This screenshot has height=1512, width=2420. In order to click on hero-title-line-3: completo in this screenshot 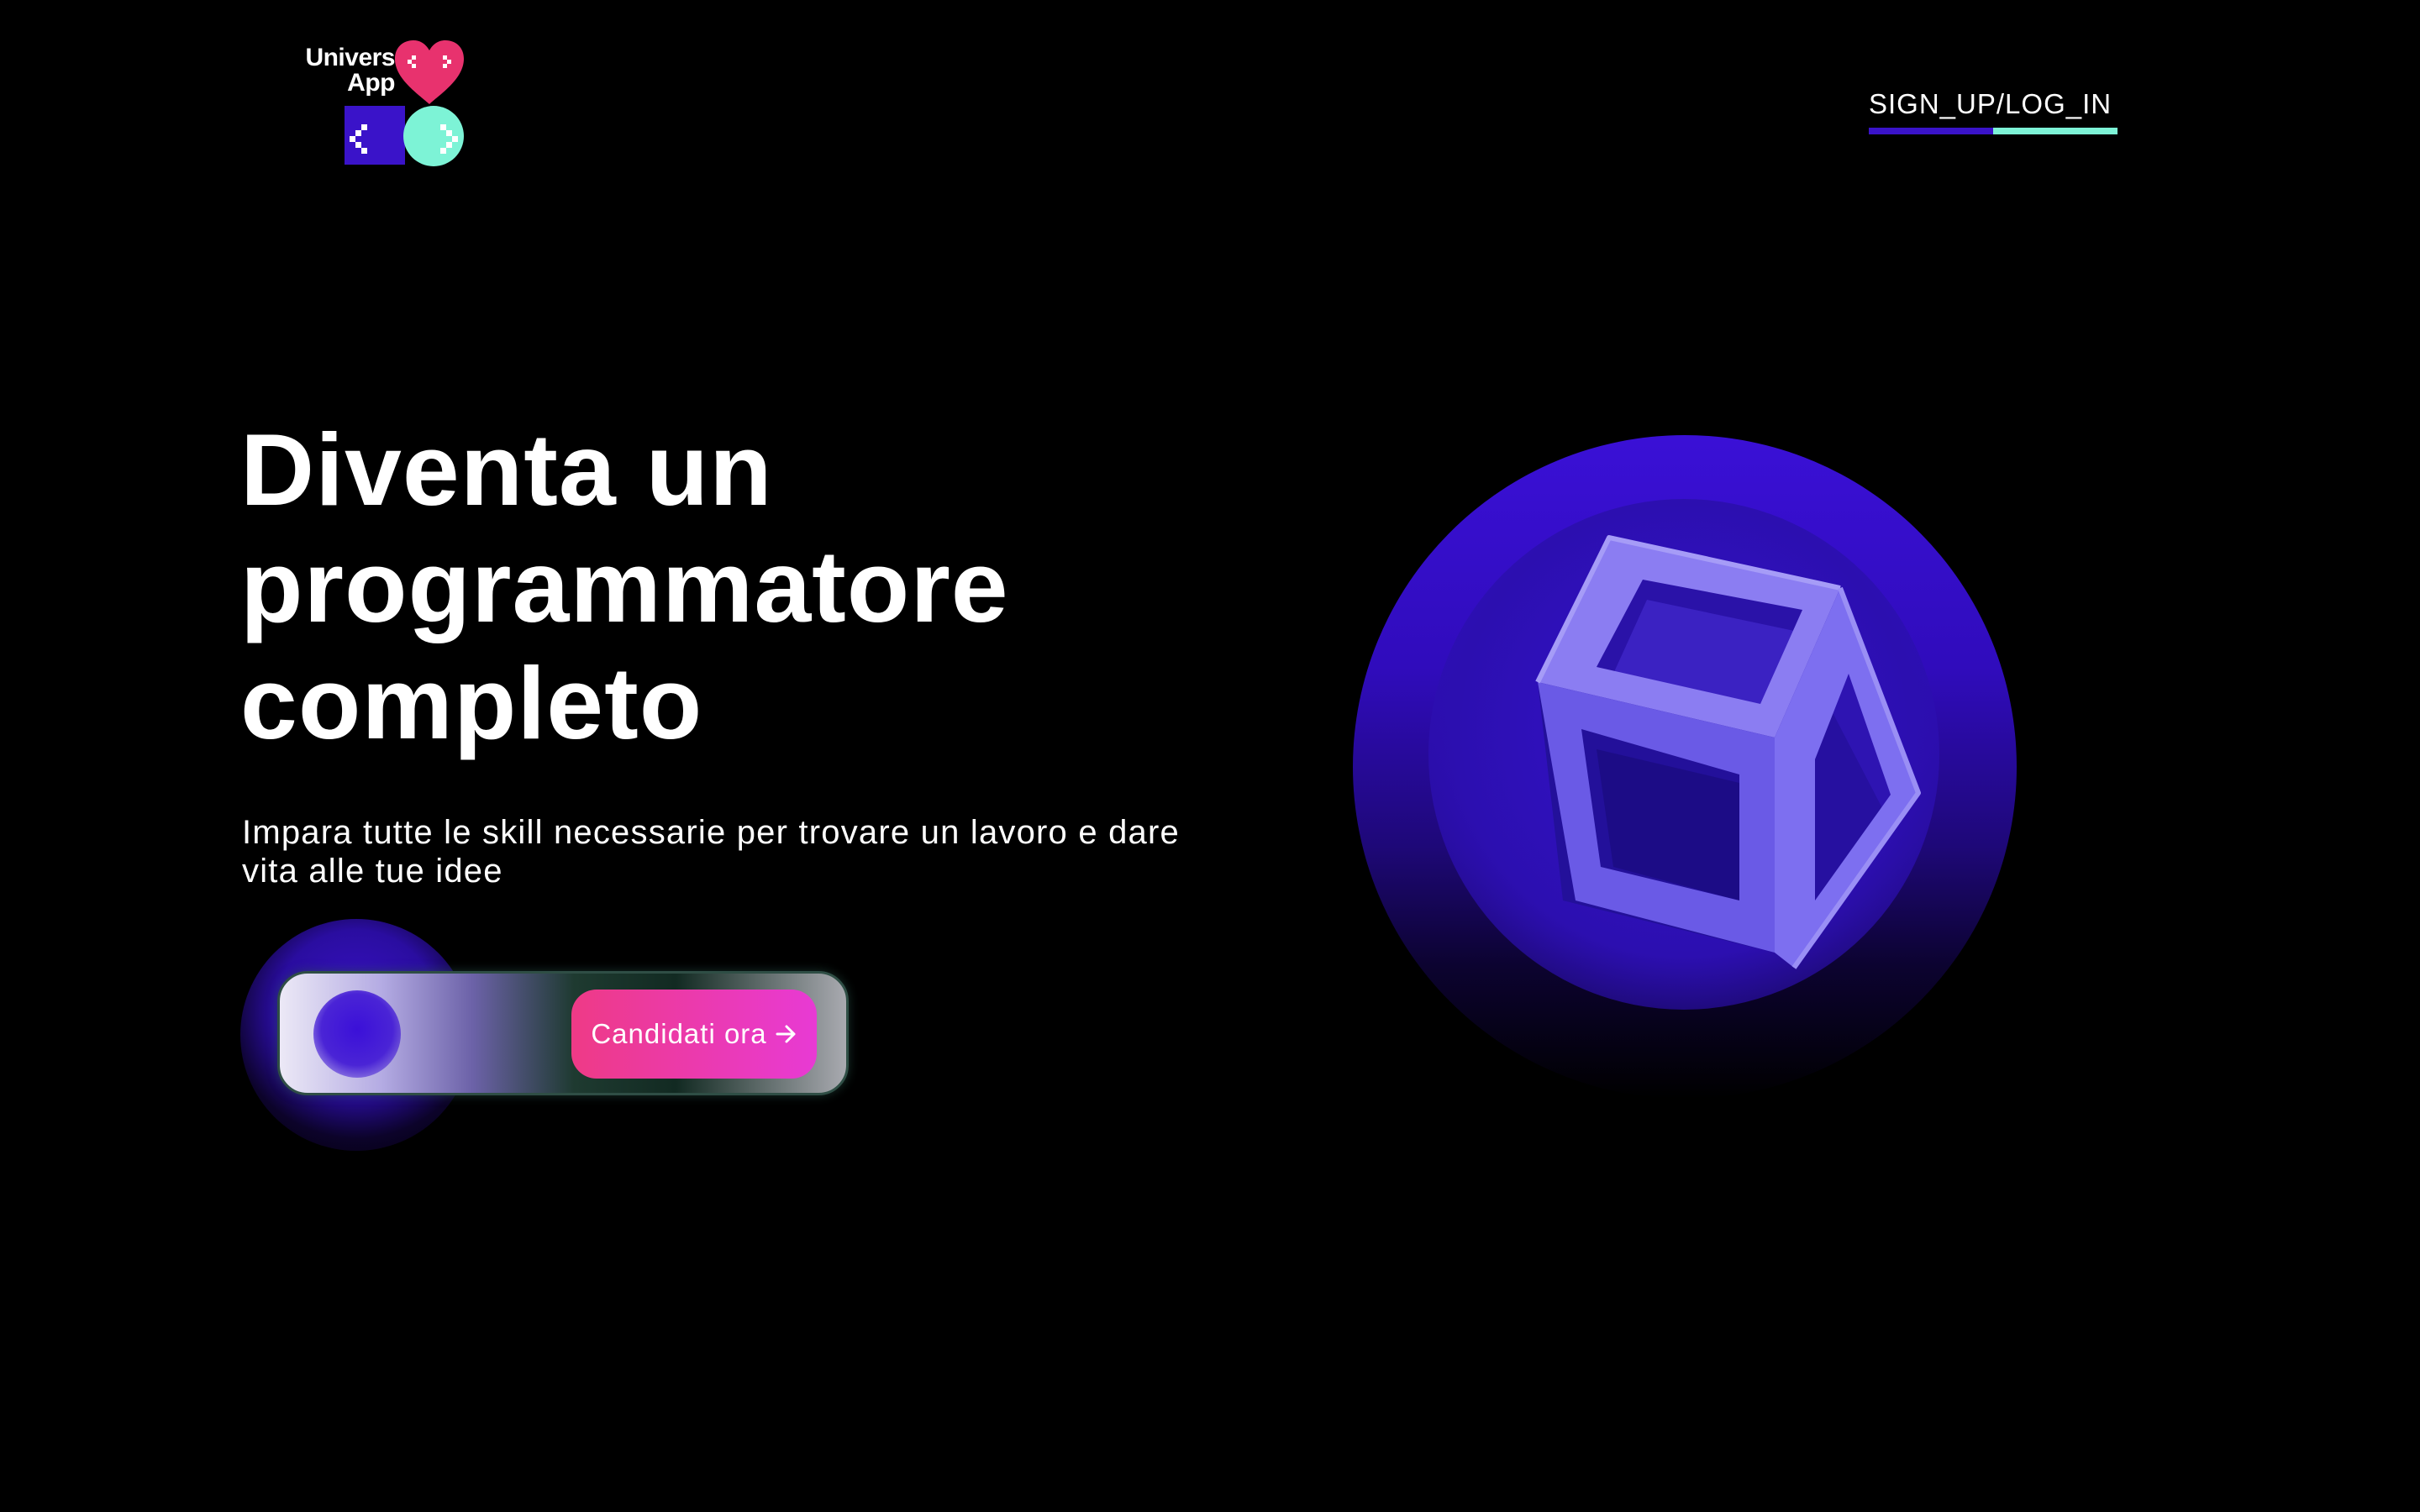, I will do `click(471, 703)`.